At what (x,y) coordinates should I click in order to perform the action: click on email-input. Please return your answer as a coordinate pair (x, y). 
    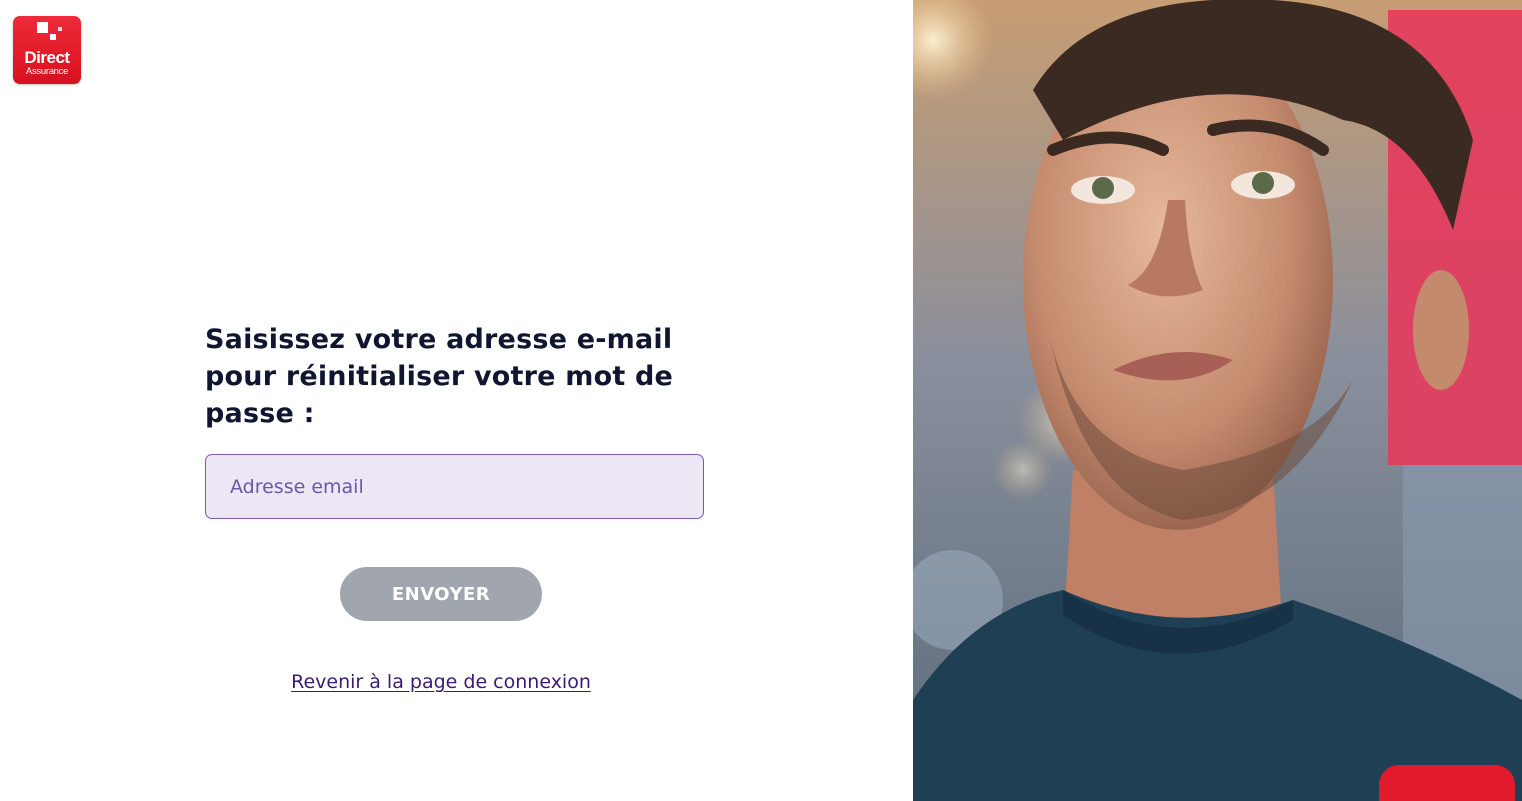
    Looking at the image, I should click on (454, 486).